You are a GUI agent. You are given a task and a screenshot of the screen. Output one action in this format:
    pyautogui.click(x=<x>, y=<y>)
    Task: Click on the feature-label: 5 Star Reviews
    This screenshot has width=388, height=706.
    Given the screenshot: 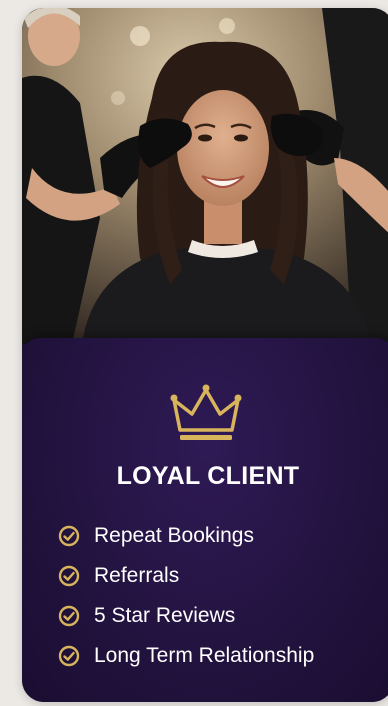 What is the action you would take?
    pyautogui.click(x=165, y=615)
    